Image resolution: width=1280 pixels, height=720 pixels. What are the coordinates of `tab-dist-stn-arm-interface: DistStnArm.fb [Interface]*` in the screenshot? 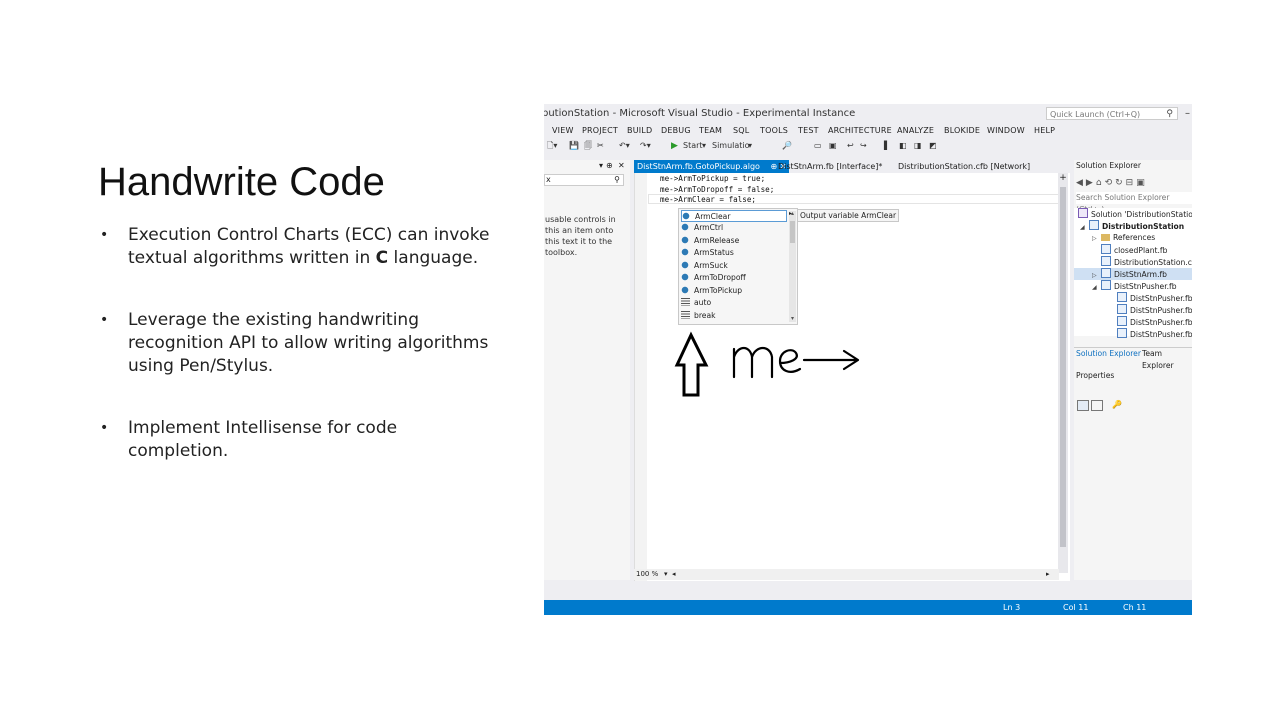 It's located at (830, 166).